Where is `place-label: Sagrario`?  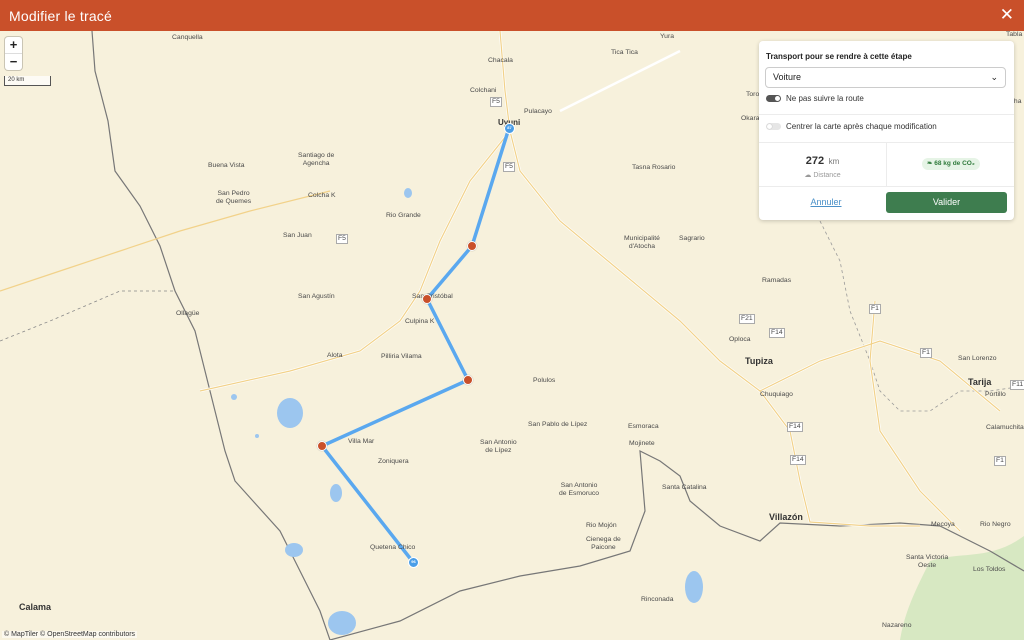 place-label: Sagrario is located at coordinates (692, 238).